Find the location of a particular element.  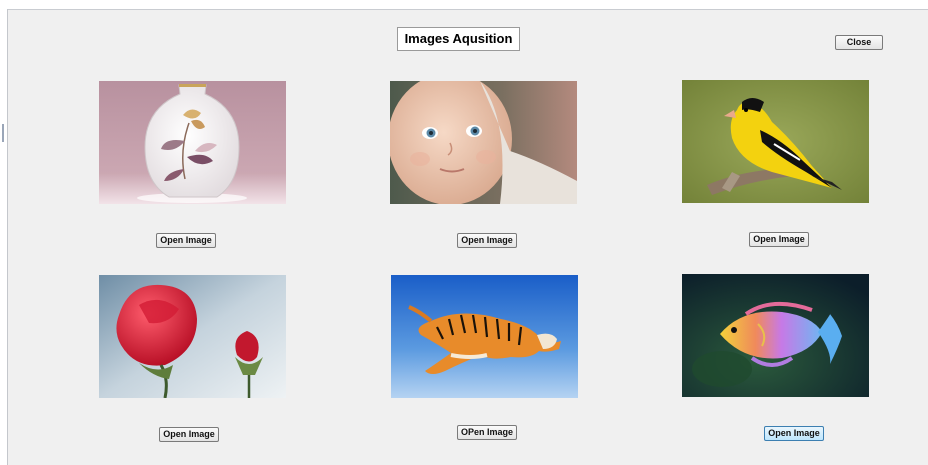

open-image-button-bird: Open Image is located at coordinates (779, 239).